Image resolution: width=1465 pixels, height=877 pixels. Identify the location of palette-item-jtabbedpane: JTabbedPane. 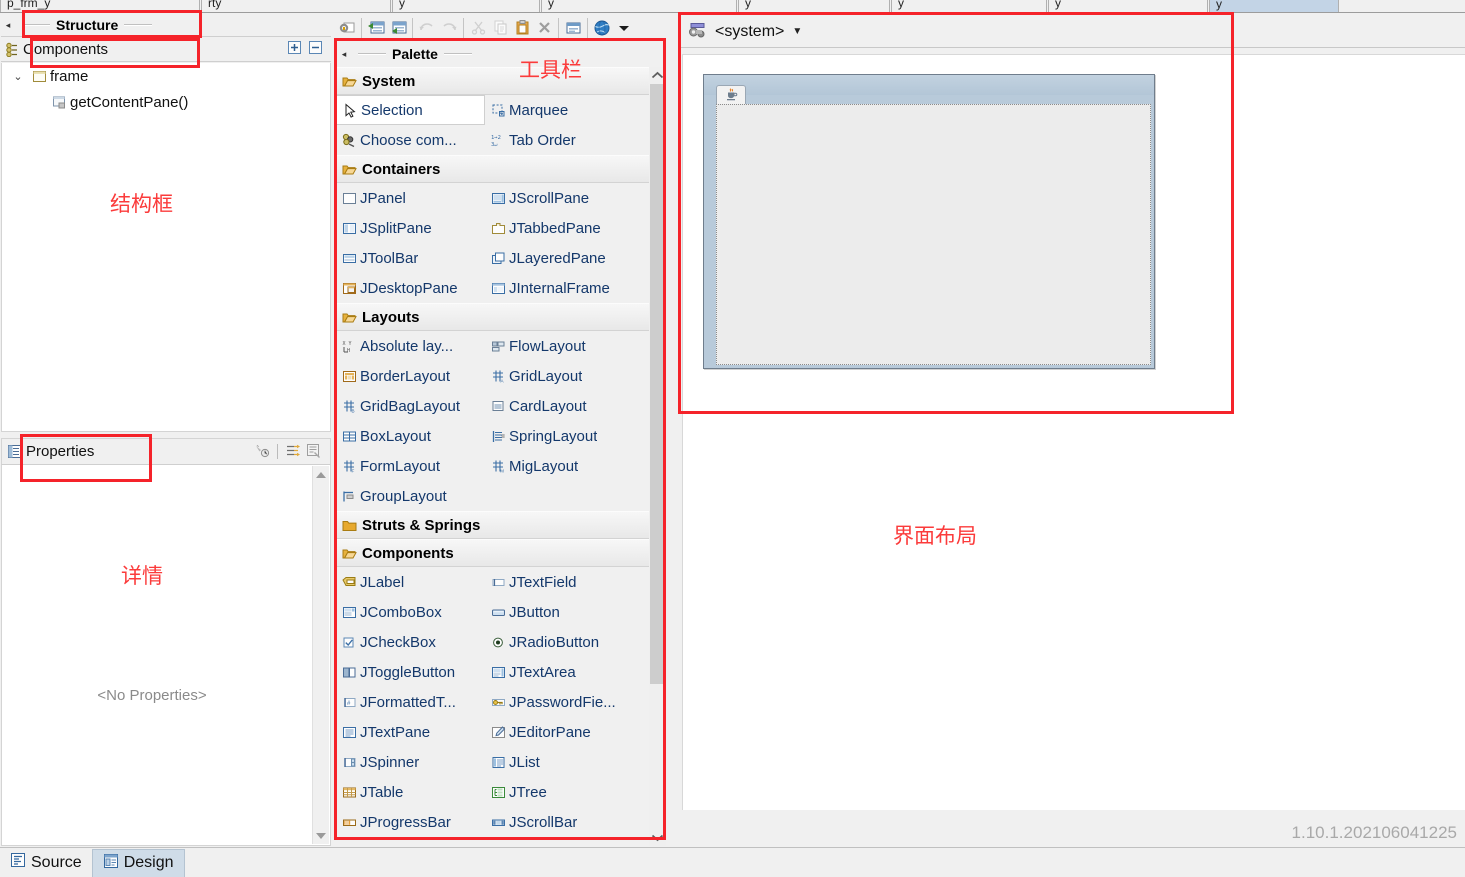
(559, 228).